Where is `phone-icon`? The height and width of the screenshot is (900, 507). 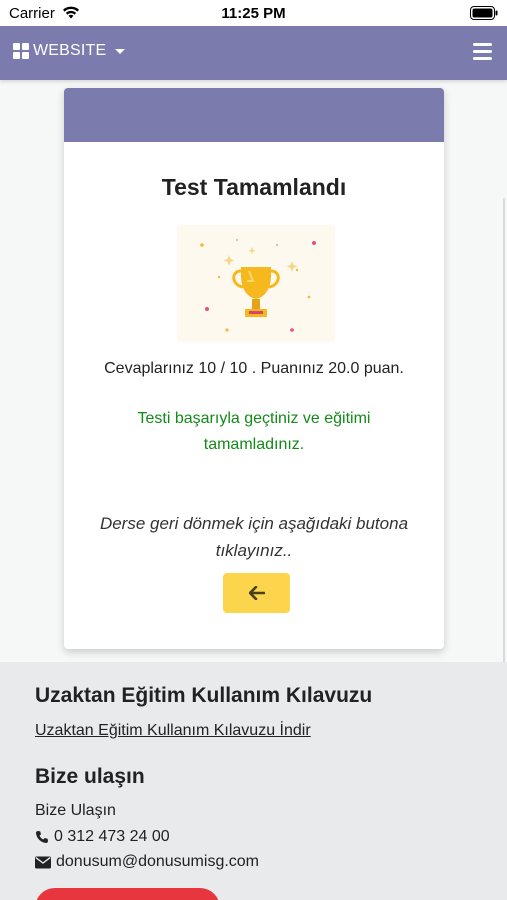 phone-icon is located at coordinates (42, 837).